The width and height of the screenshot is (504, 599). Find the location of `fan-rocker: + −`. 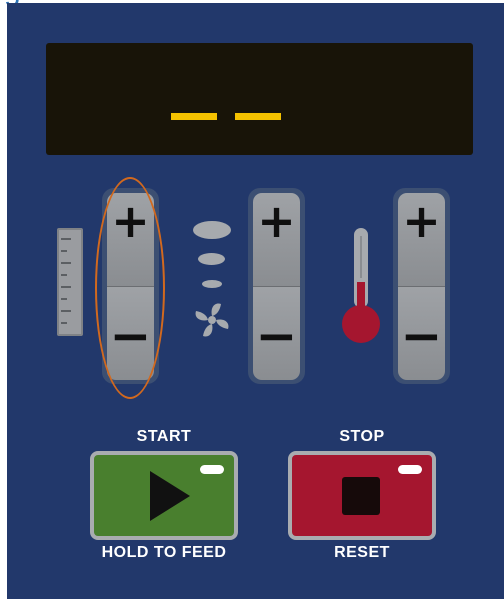

fan-rocker: + − is located at coordinates (276, 286).